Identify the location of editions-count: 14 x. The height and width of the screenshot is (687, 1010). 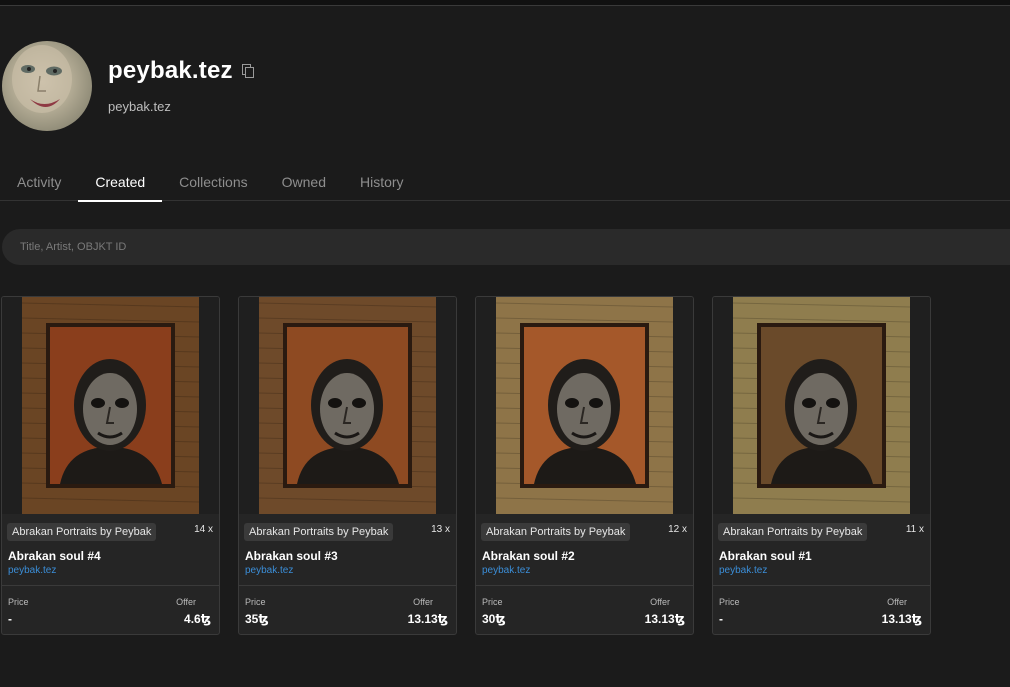
(203, 529).